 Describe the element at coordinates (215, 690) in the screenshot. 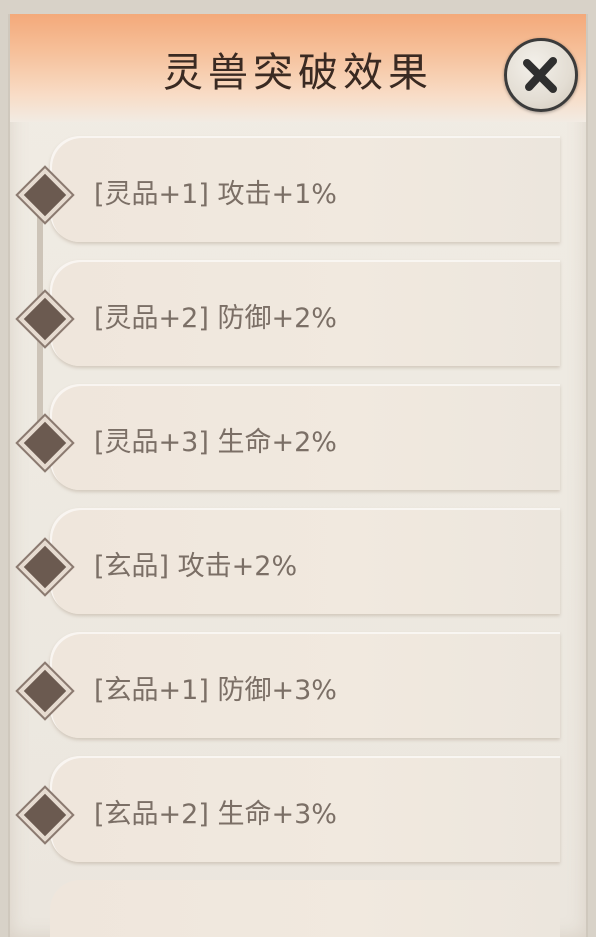

I see `effect-label: [玄品+1] 防御+3%` at that location.